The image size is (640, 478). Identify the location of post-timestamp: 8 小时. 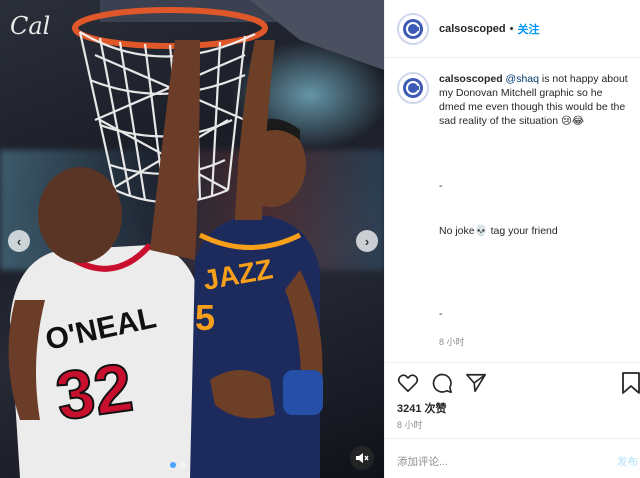
(410, 424).